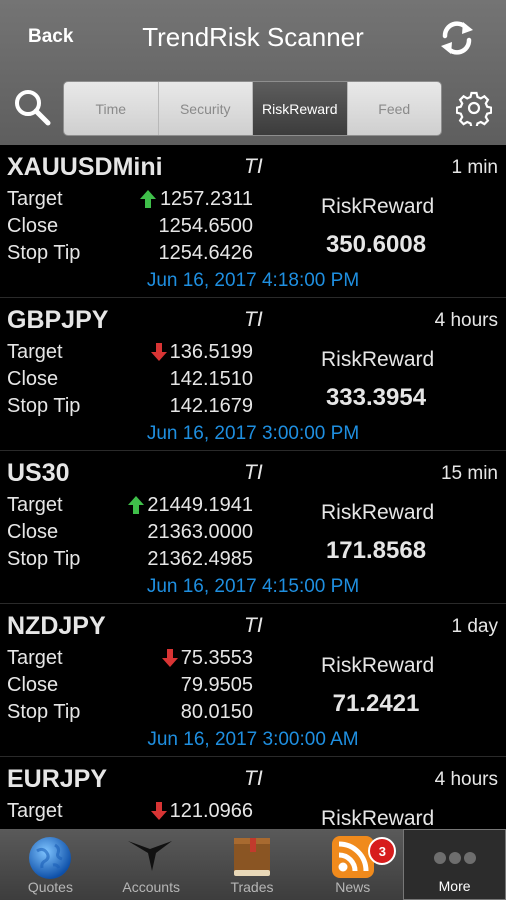 This screenshot has width=506, height=900. What do you see at coordinates (200, 505) in the screenshot?
I see `target-value: 21449.1941` at bounding box center [200, 505].